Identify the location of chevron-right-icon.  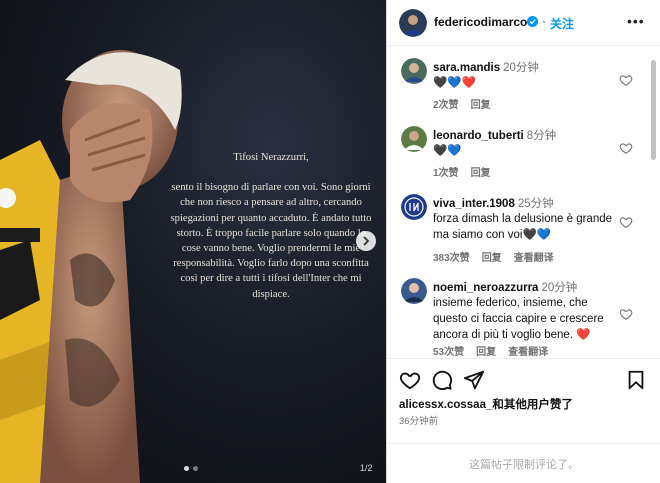
(366, 241).